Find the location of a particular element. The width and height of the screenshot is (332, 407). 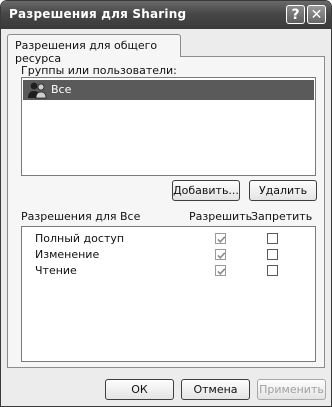

deny-read-checkbox is located at coordinates (272, 270).